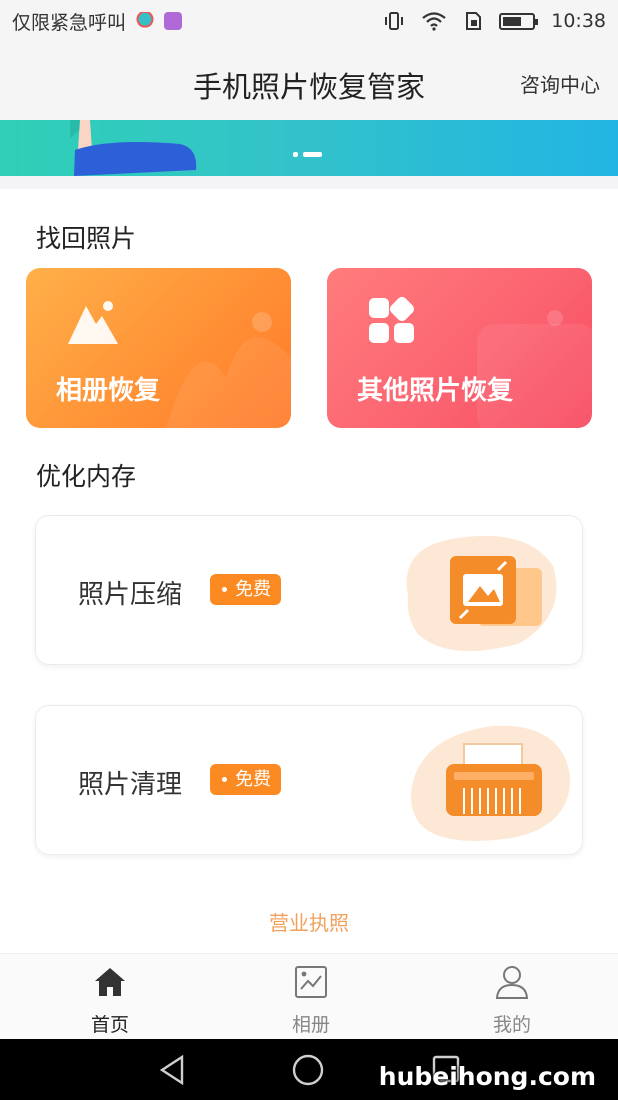  Describe the element at coordinates (435, 391) in the screenshot. I see `other-recovery-label: 其他照片恢复` at that location.